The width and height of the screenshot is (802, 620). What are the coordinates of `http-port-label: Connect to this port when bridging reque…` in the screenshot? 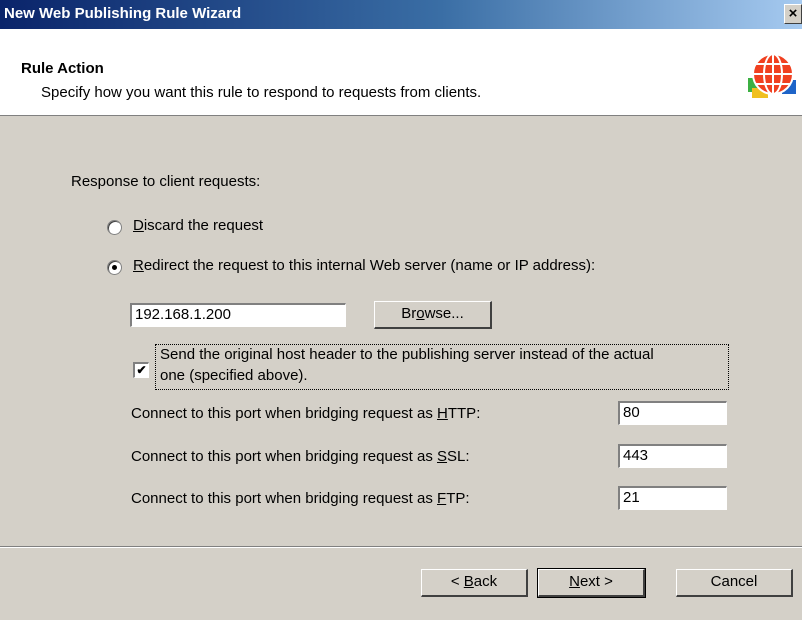 It's located at (306, 413).